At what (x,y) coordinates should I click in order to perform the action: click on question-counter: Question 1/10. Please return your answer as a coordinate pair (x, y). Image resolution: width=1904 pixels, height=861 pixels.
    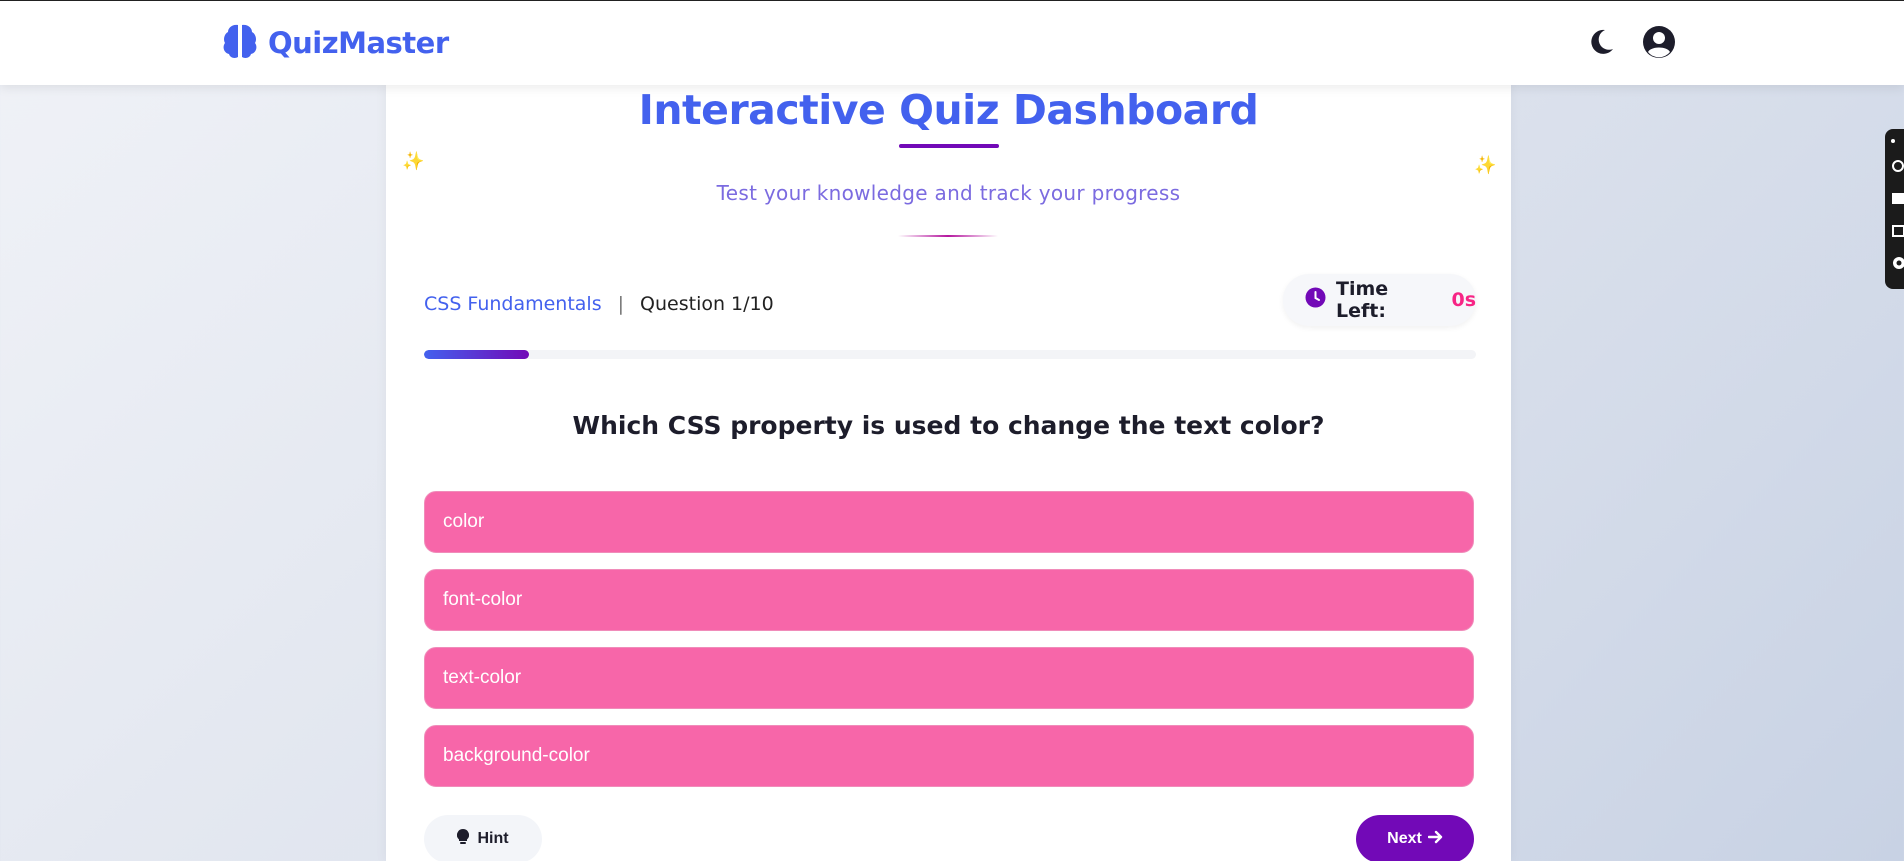
    Looking at the image, I should click on (707, 304).